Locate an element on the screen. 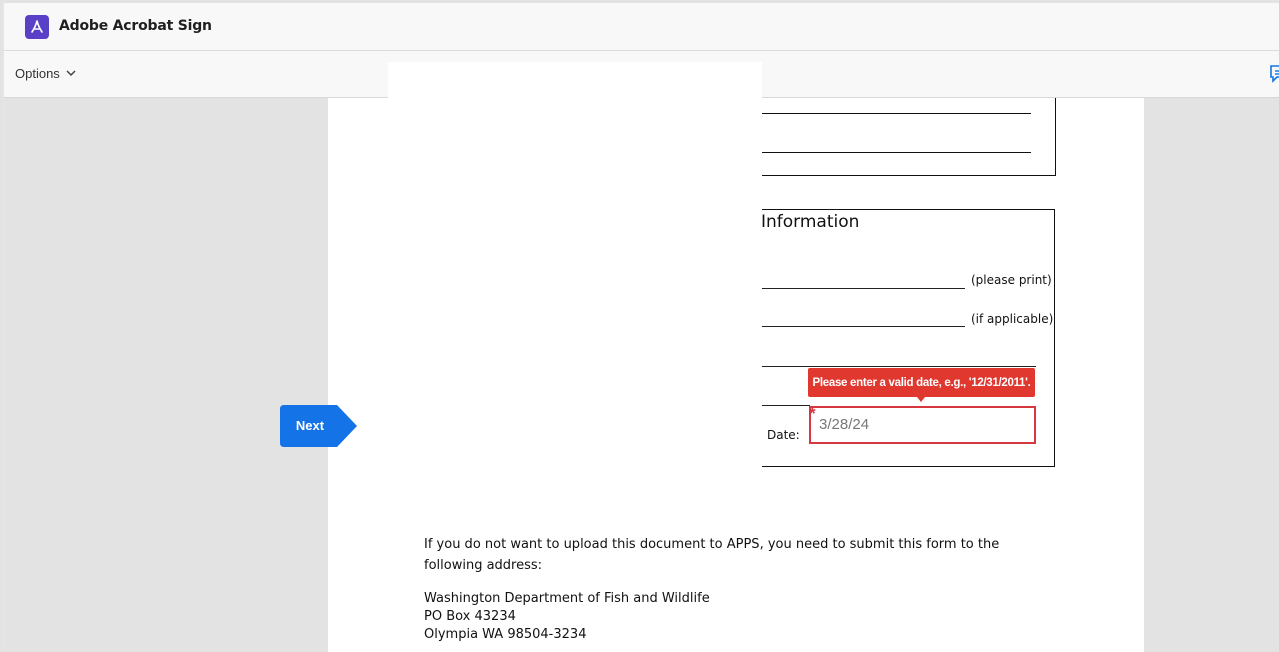  date-label: Date: is located at coordinates (783, 435).